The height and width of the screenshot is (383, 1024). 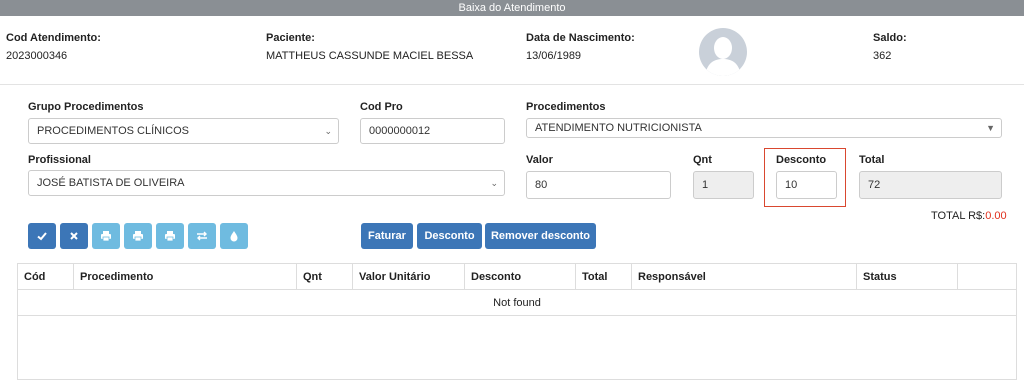 What do you see at coordinates (520, 277) in the screenshot?
I see `col-desconto: Desconto` at bounding box center [520, 277].